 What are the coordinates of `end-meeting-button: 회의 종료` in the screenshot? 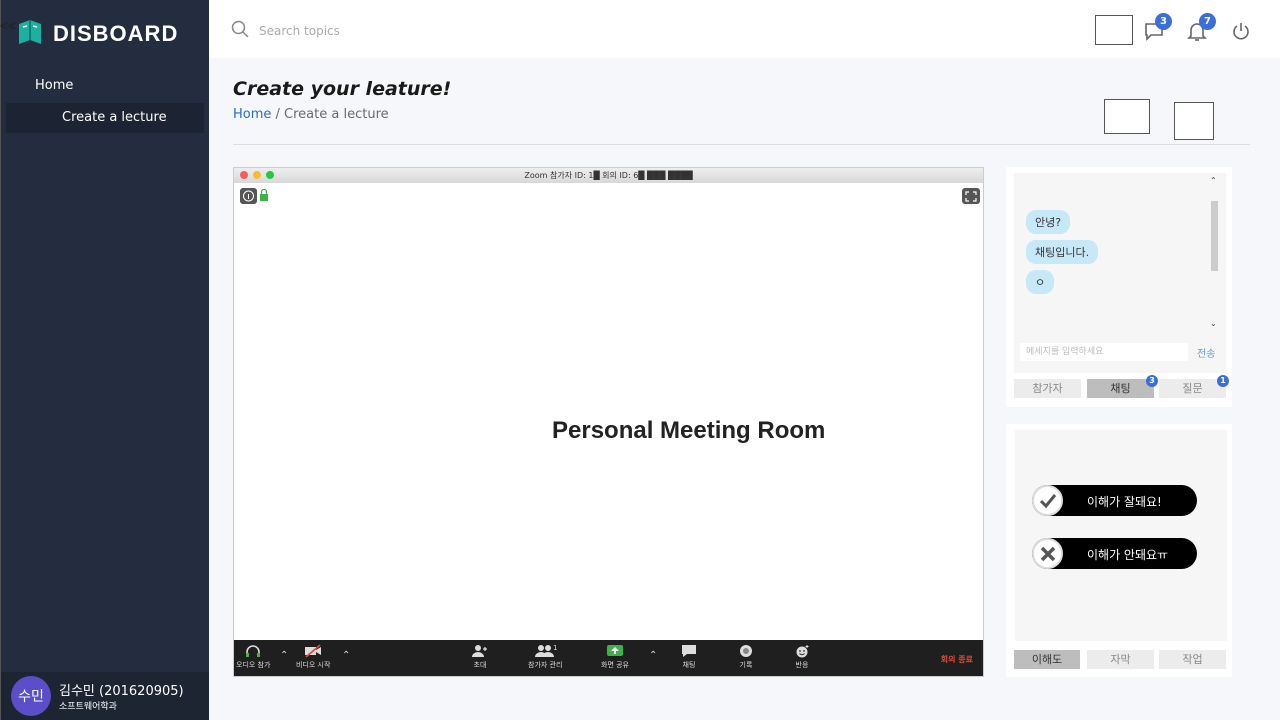 It's located at (957, 659).